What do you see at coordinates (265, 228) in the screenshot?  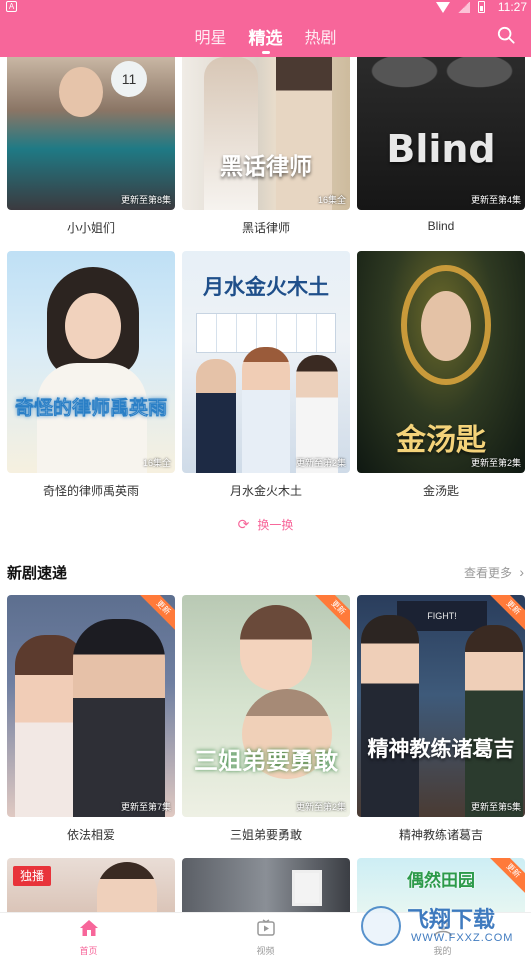 I see `drama-title: 黑话律师` at bounding box center [265, 228].